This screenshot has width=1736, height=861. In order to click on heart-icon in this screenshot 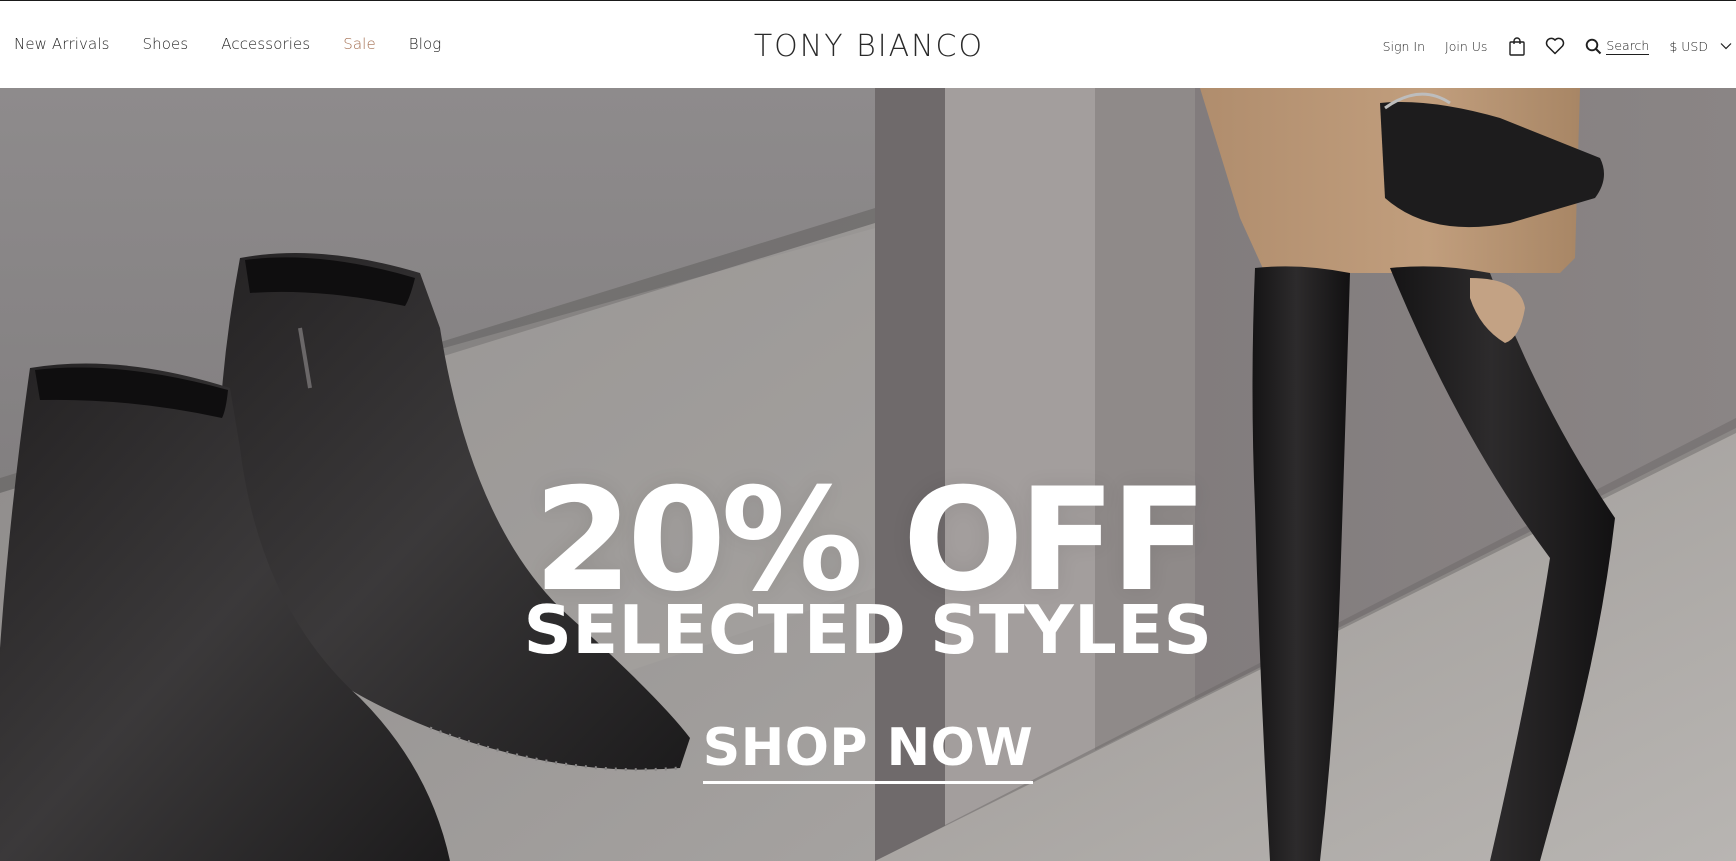, I will do `click(1555, 46)`.